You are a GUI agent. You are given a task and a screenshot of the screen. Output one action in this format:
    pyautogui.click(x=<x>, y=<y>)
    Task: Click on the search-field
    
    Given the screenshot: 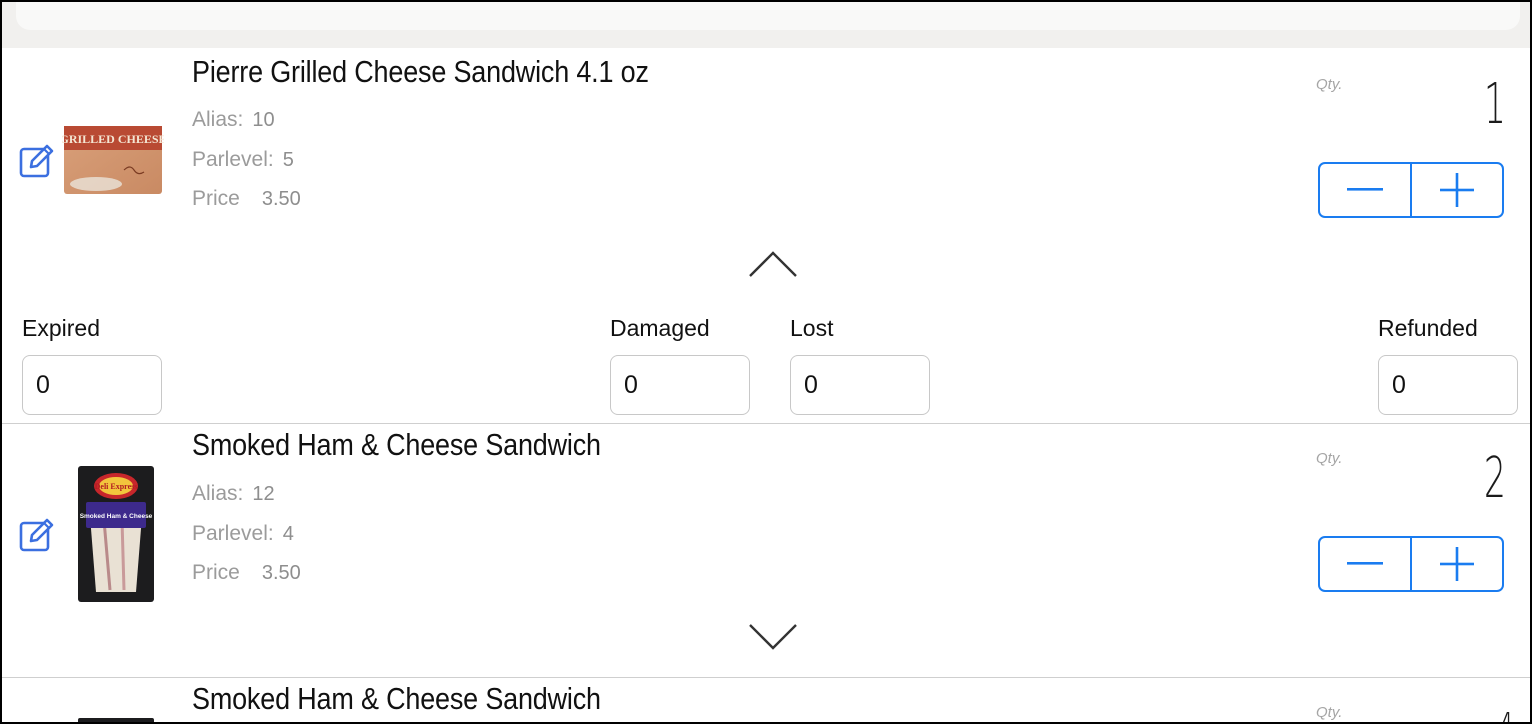 What is the action you would take?
    pyautogui.click(x=768, y=16)
    